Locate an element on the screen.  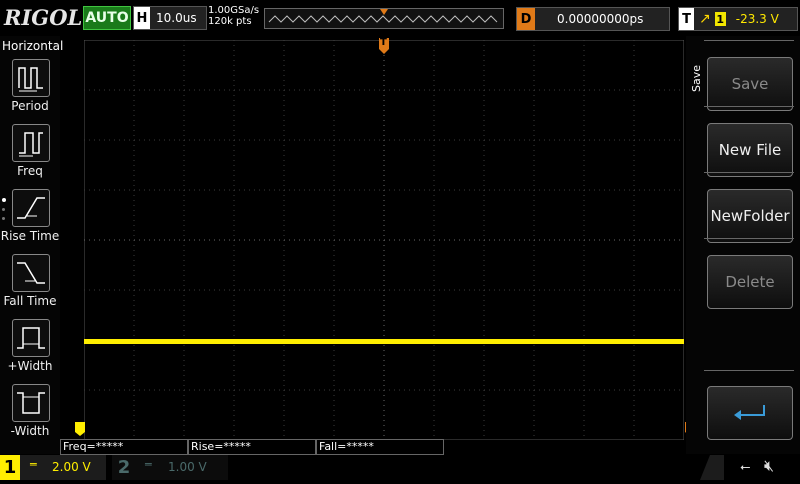
delete-button: Delete is located at coordinates (750, 282).